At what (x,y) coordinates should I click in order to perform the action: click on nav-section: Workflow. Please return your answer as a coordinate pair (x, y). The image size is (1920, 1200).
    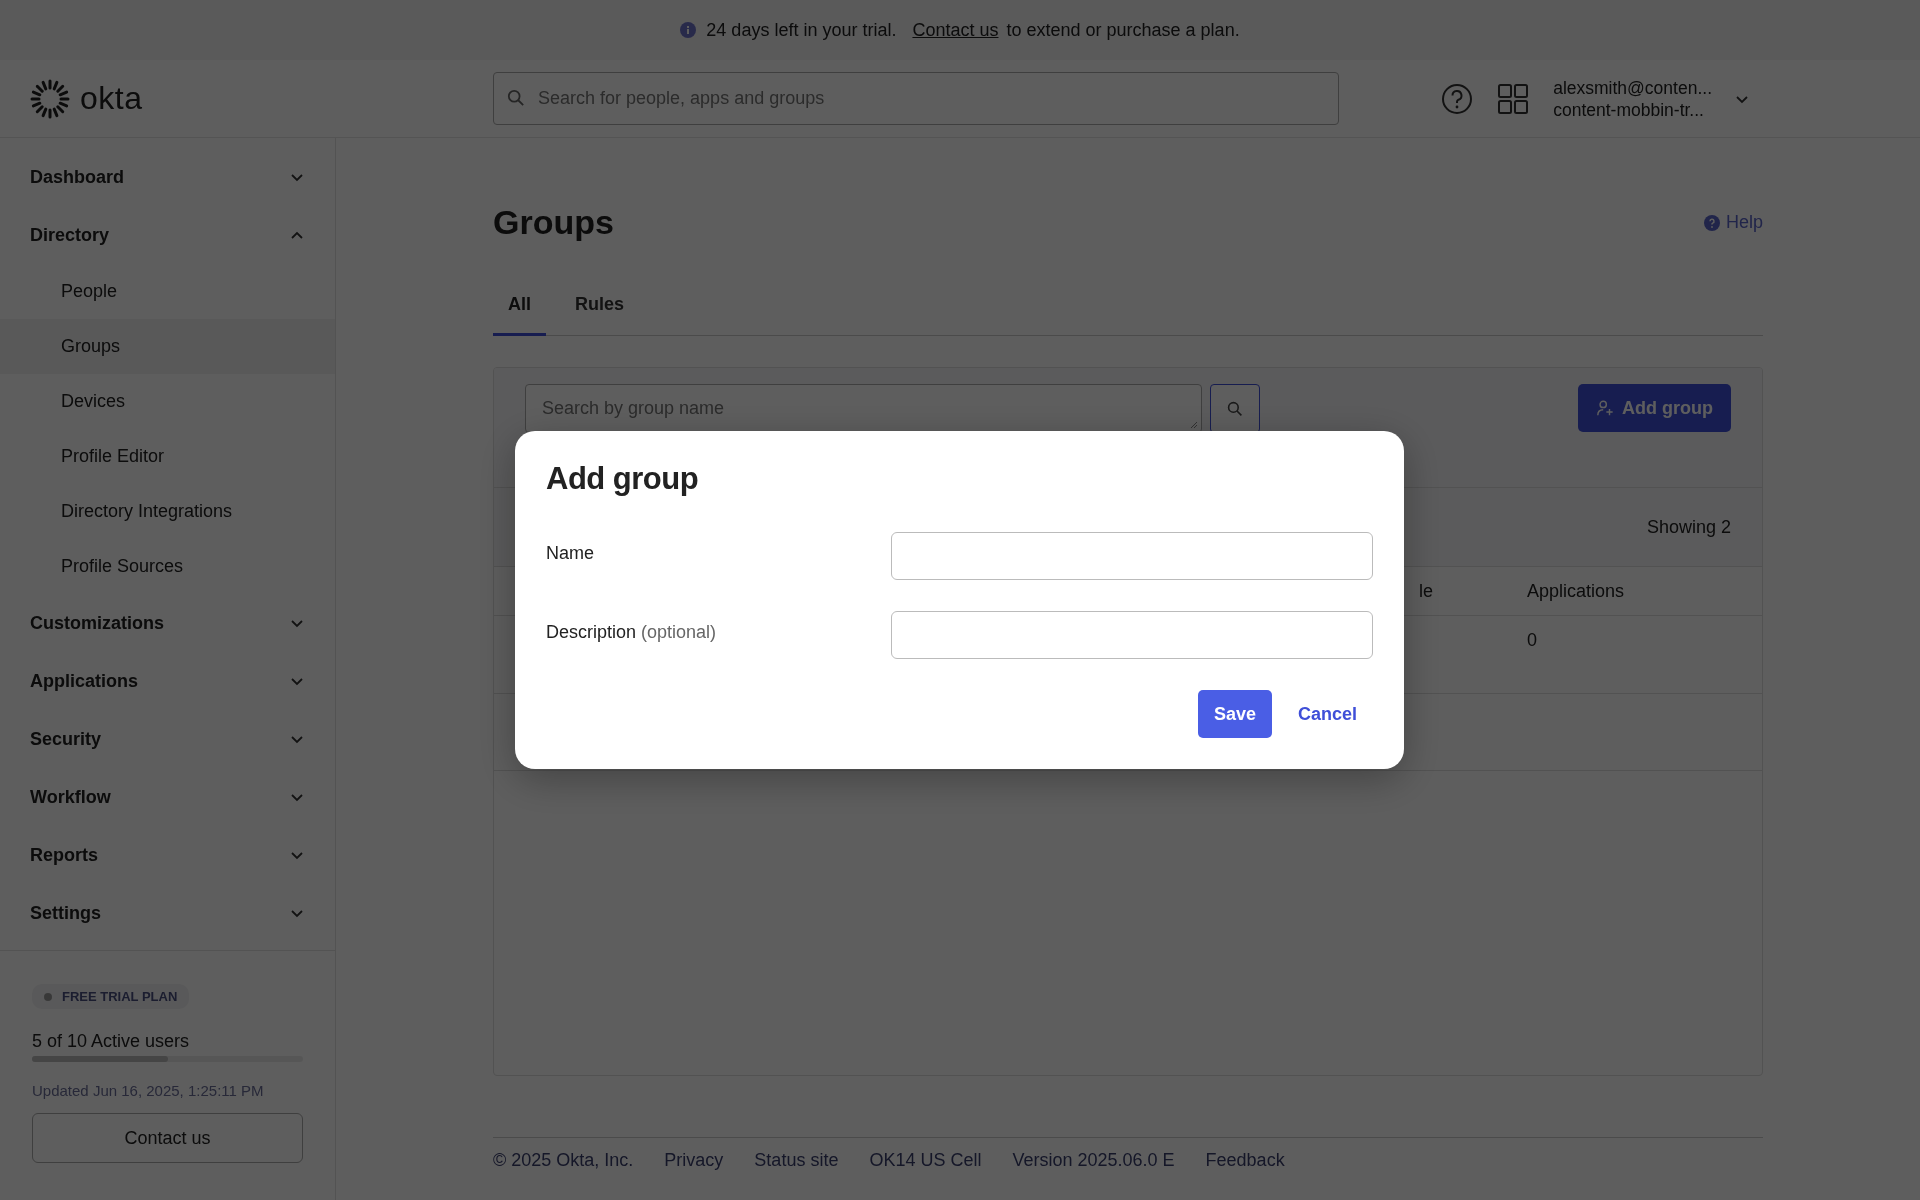
    Looking at the image, I should click on (167, 797).